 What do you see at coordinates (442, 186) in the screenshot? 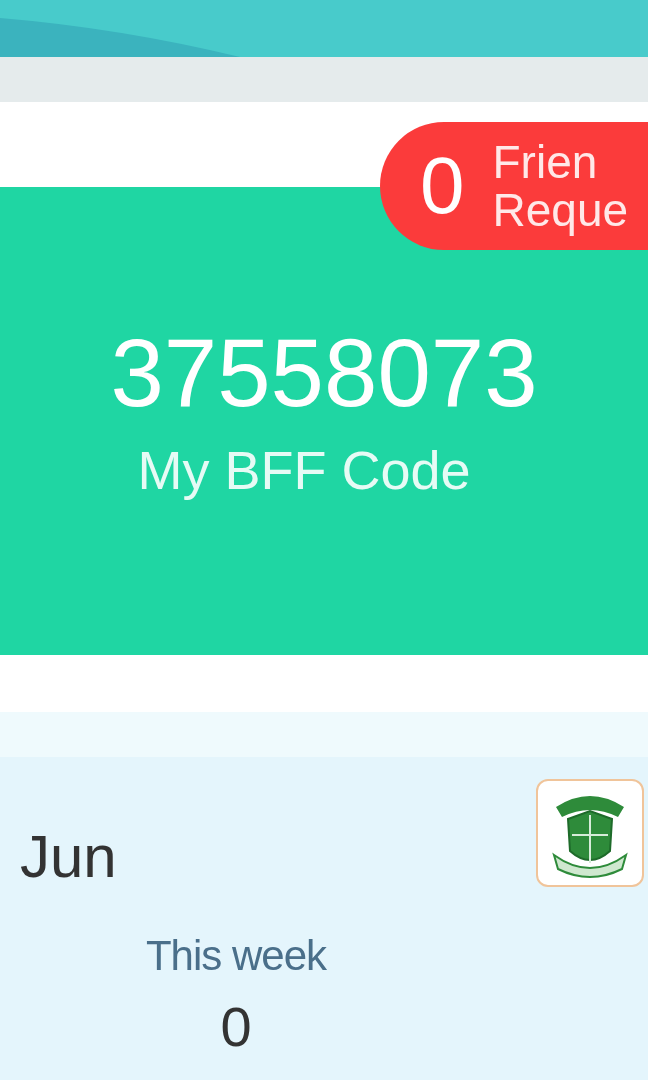
I see `friend-request-count: 0` at bounding box center [442, 186].